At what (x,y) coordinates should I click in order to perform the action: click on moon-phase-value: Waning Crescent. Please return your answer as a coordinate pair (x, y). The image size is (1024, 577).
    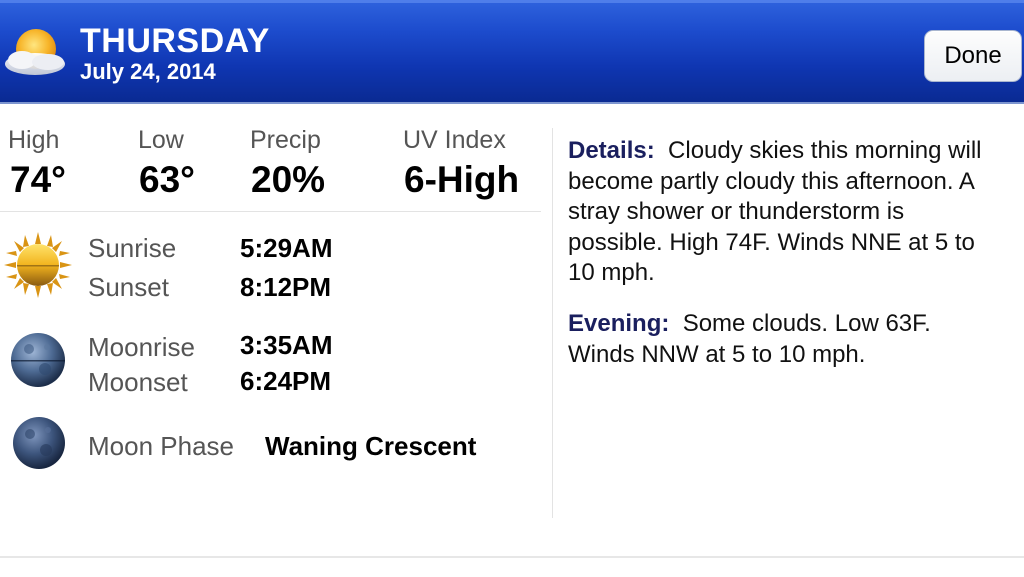
    Looking at the image, I should click on (371, 446).